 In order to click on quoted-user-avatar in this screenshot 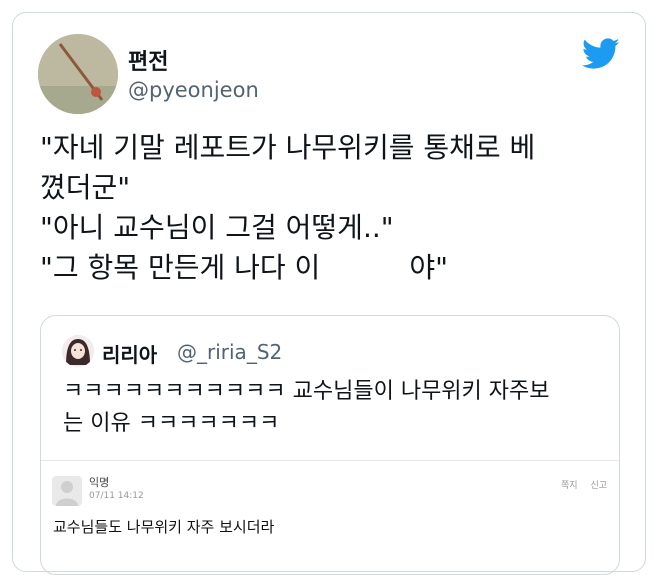, I will do `click(78, 351)`.